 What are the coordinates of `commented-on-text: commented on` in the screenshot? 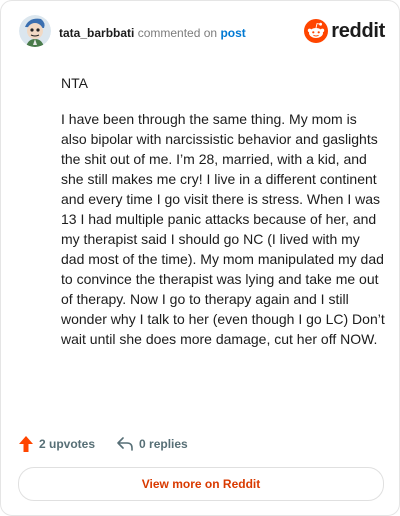 It's located at (177, 33).